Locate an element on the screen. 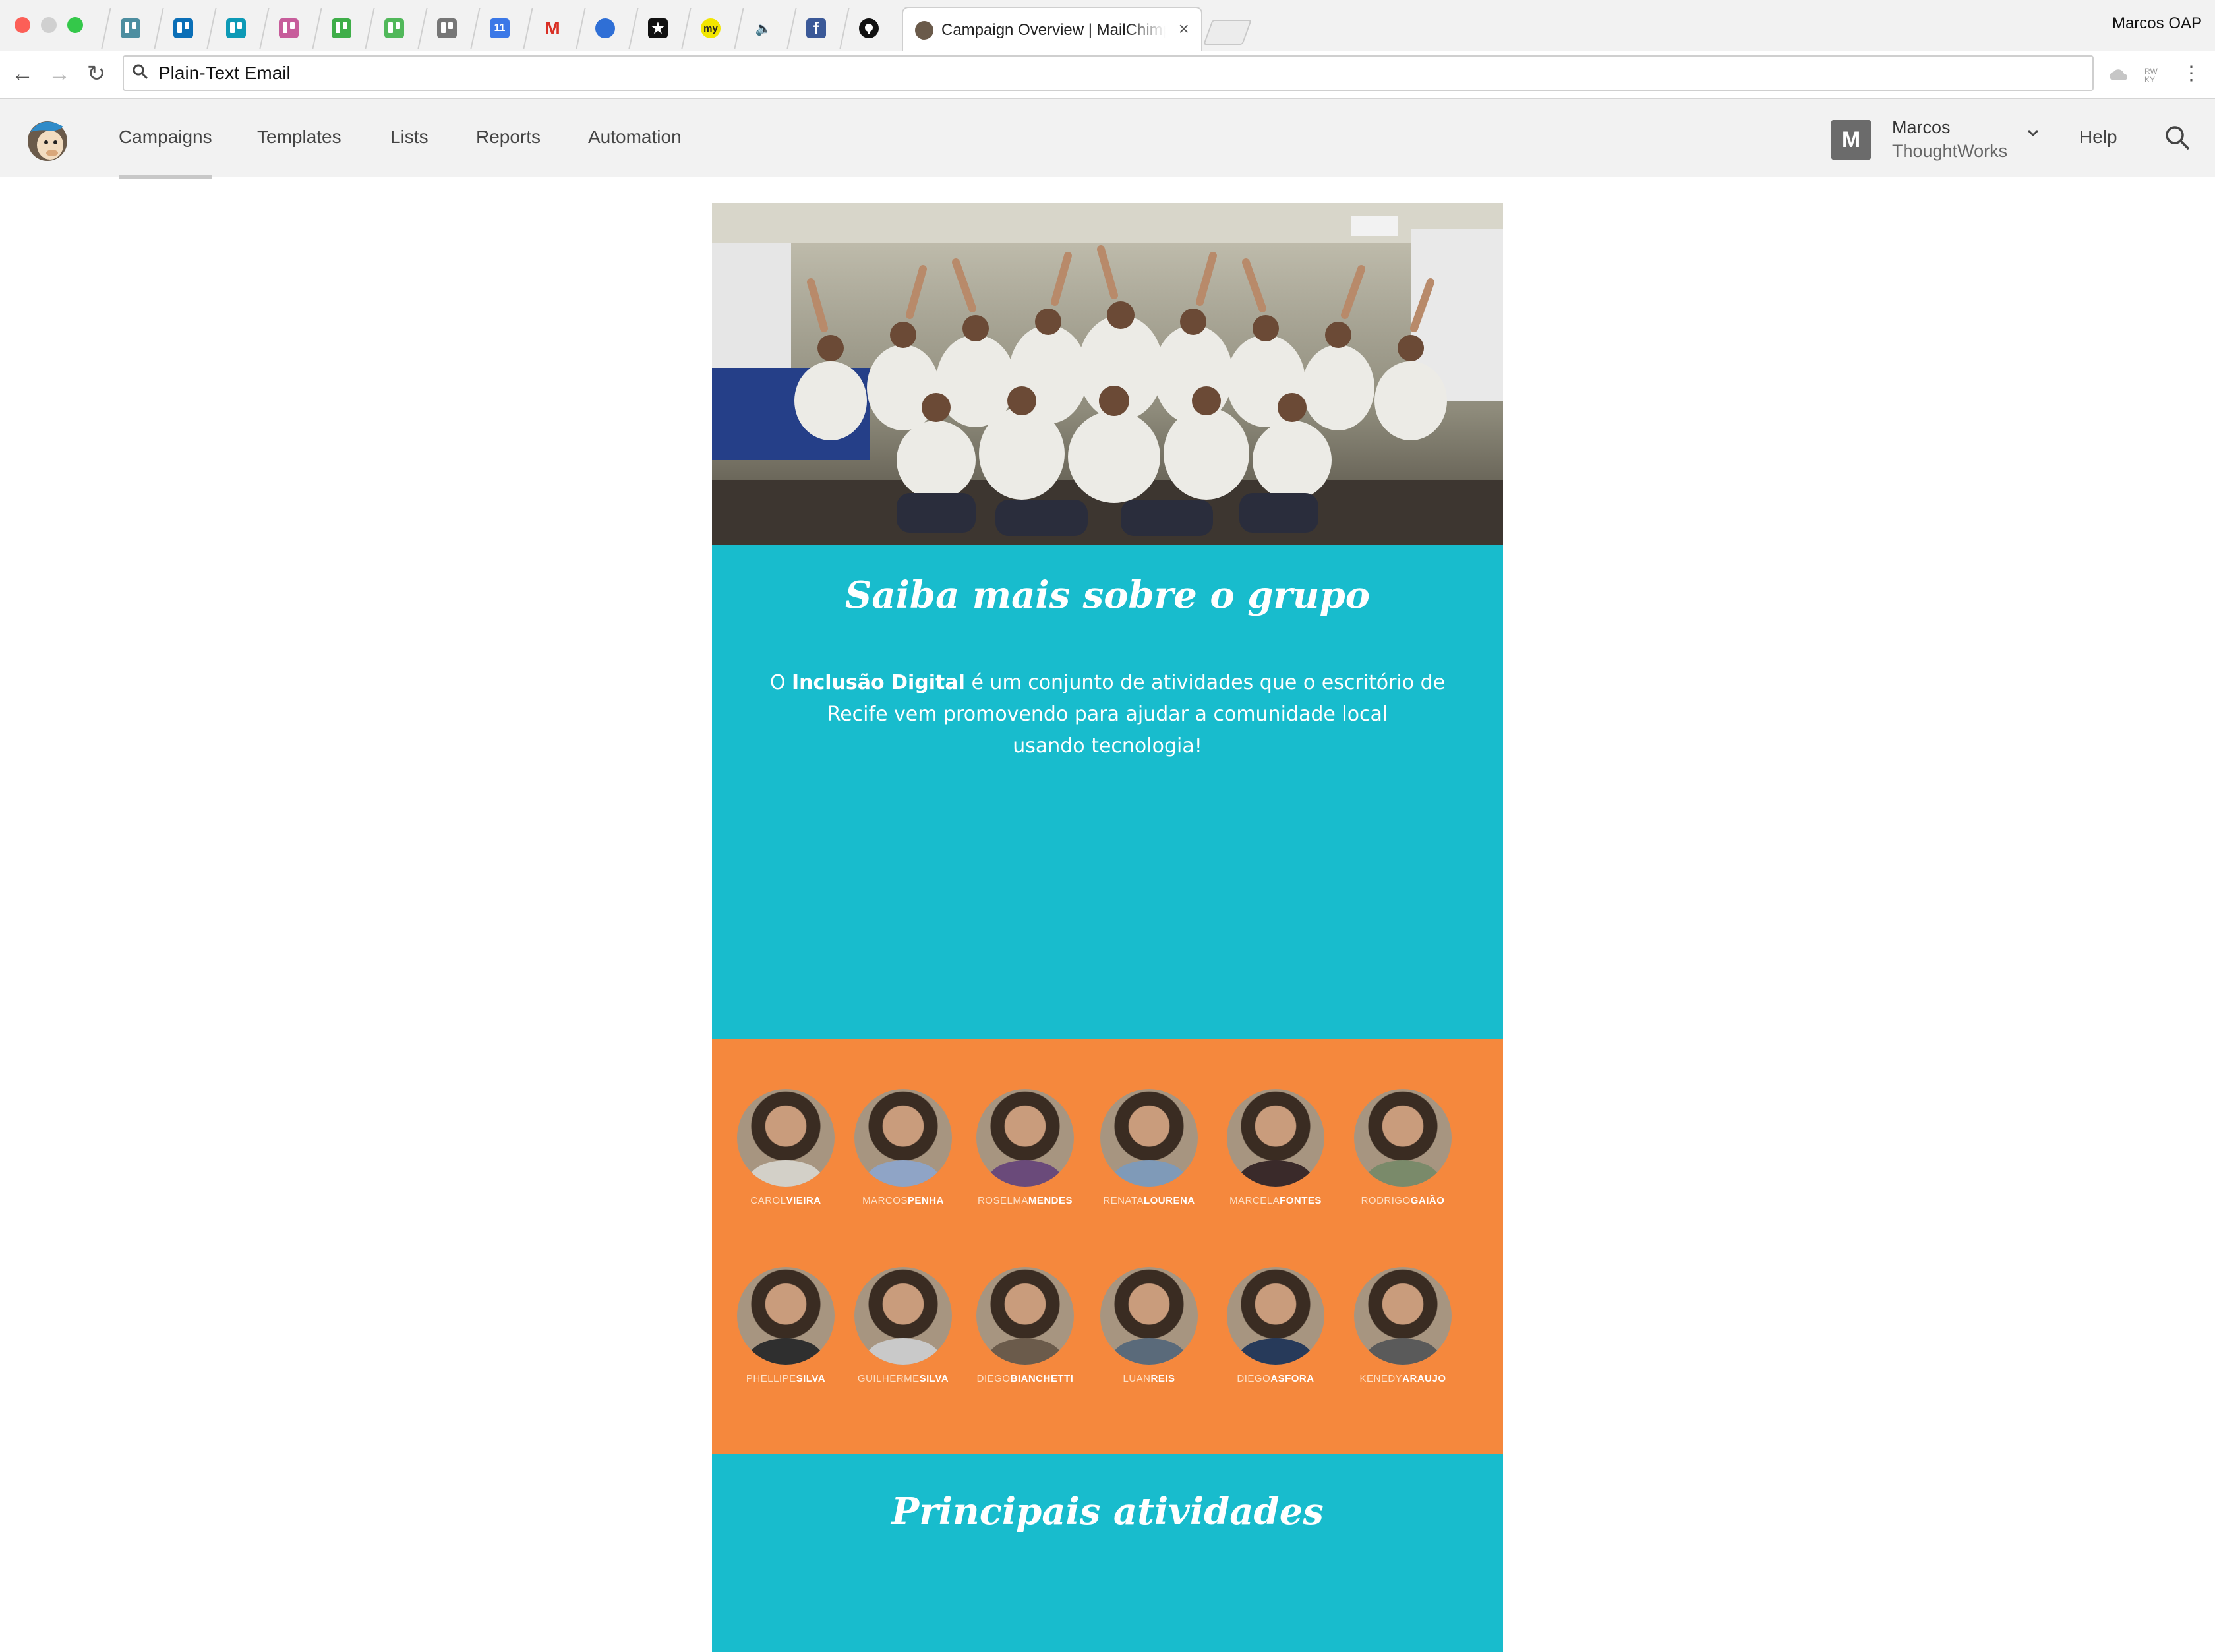 The image size is (2215, 1652). account-name: Marcos is located at coordinates (1921, 127).